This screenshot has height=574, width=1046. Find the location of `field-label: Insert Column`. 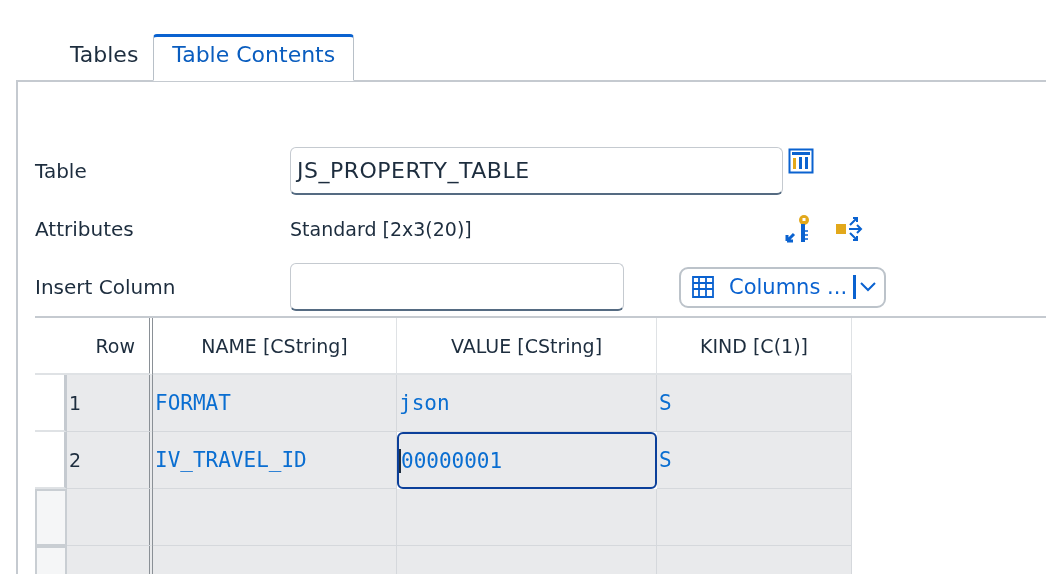

field-label: Insert Column is located at coordinates (106, 287).